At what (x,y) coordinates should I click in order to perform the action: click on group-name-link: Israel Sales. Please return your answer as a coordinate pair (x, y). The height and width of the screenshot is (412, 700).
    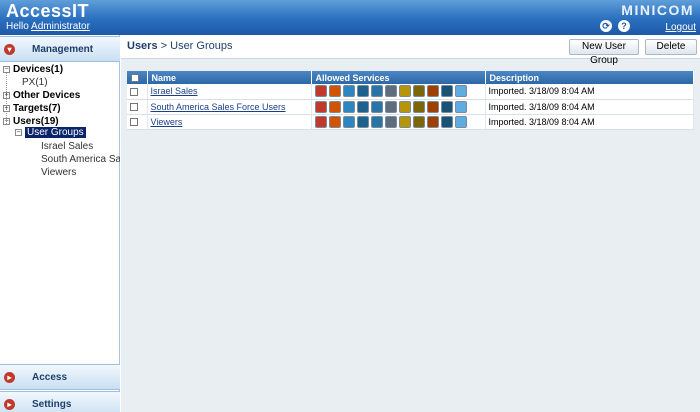
    Looking at the image, I should click on (174, 91).